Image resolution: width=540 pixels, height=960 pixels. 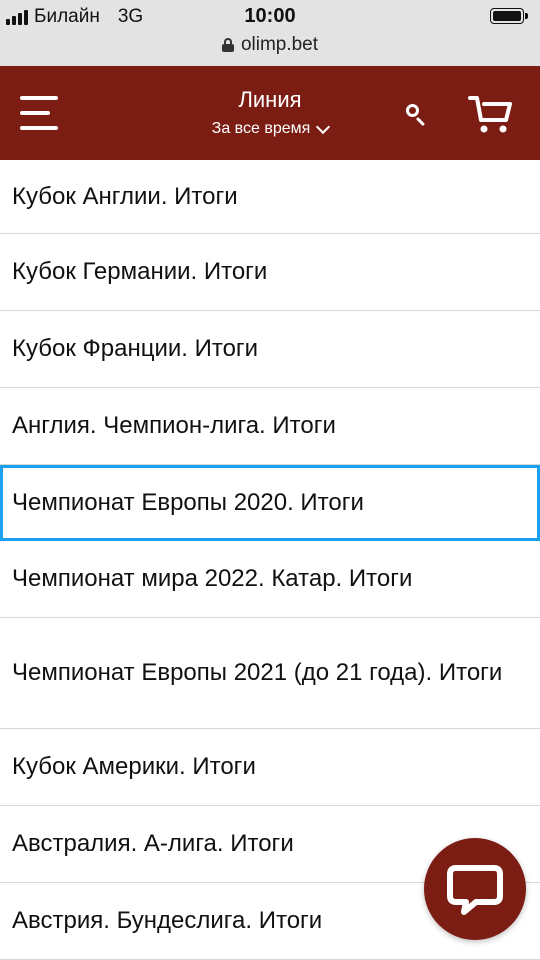 What do you see at coordinates (279, 44) in the screenshot?
I see `url-text: olimp.bet` at bounding box center [279, 44].